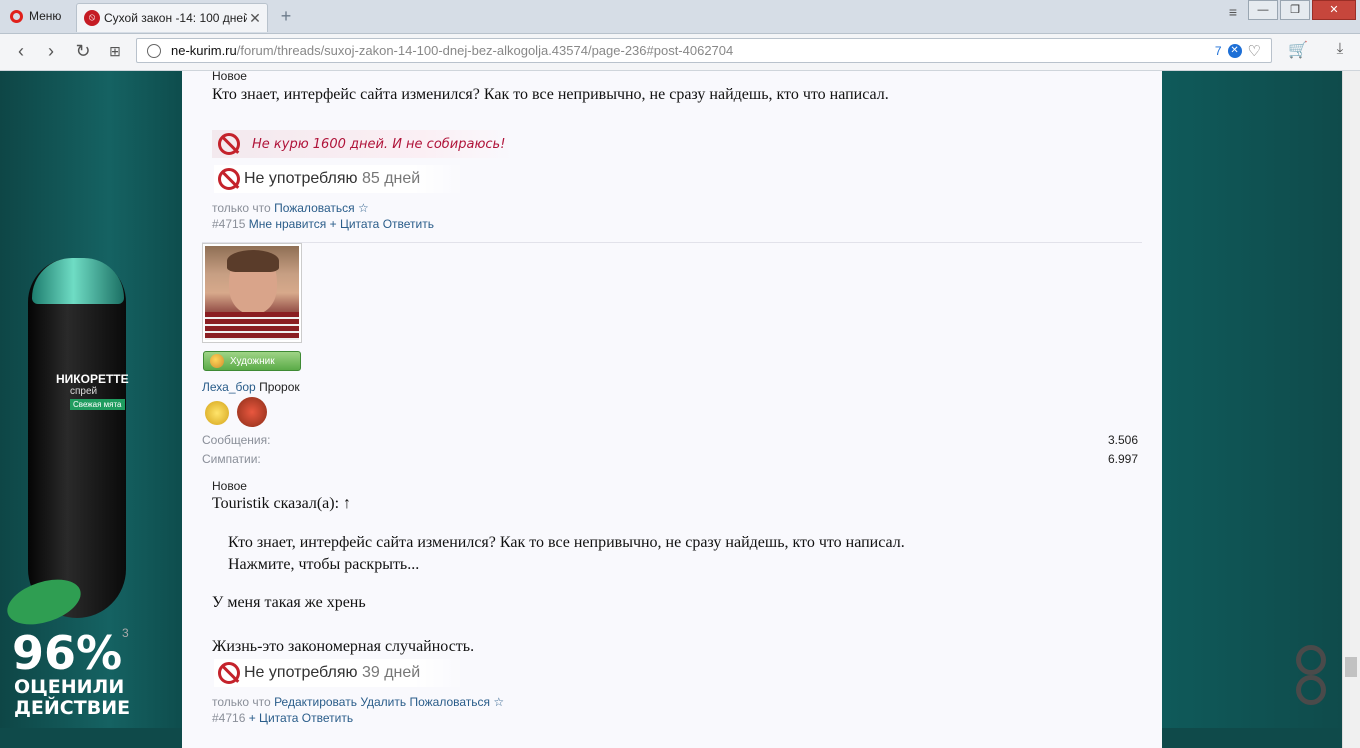  Describe the element at coordinates (391, 178) in the screenshot. I see `counter-days: 85 дней` at that location.